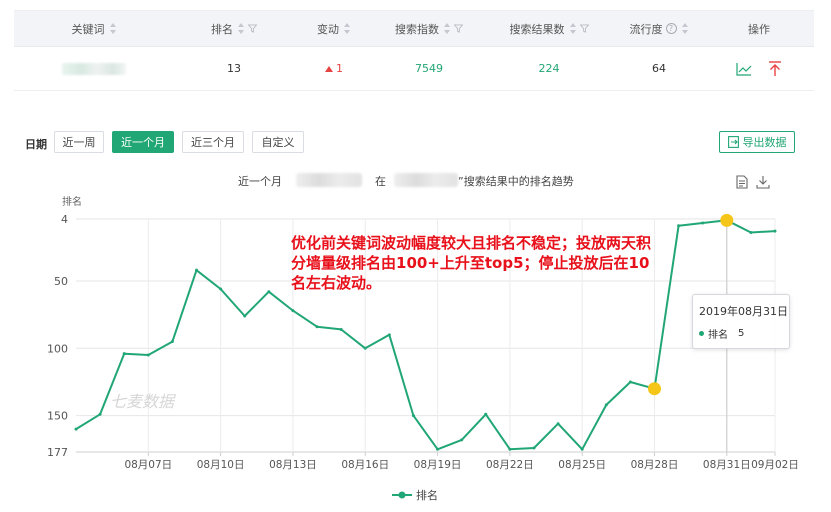 The width and height of the screenshot is (831, 512). What do you see at coordinates (727, 465) in the screenshot?
I see `x-tick-label: 08月31日` at bounding box center [727, 465].